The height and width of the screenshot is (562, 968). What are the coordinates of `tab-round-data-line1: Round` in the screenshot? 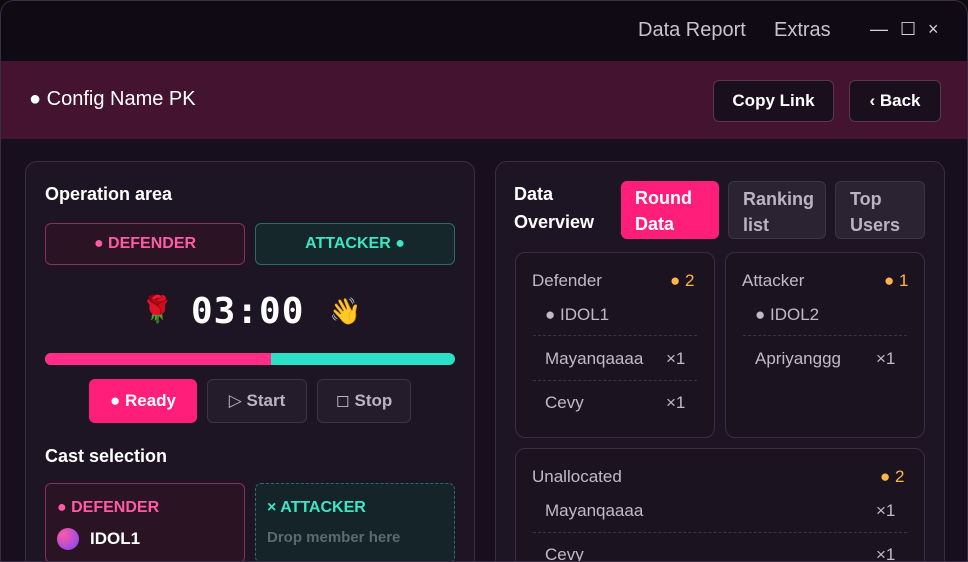 It's located at (663, 198).